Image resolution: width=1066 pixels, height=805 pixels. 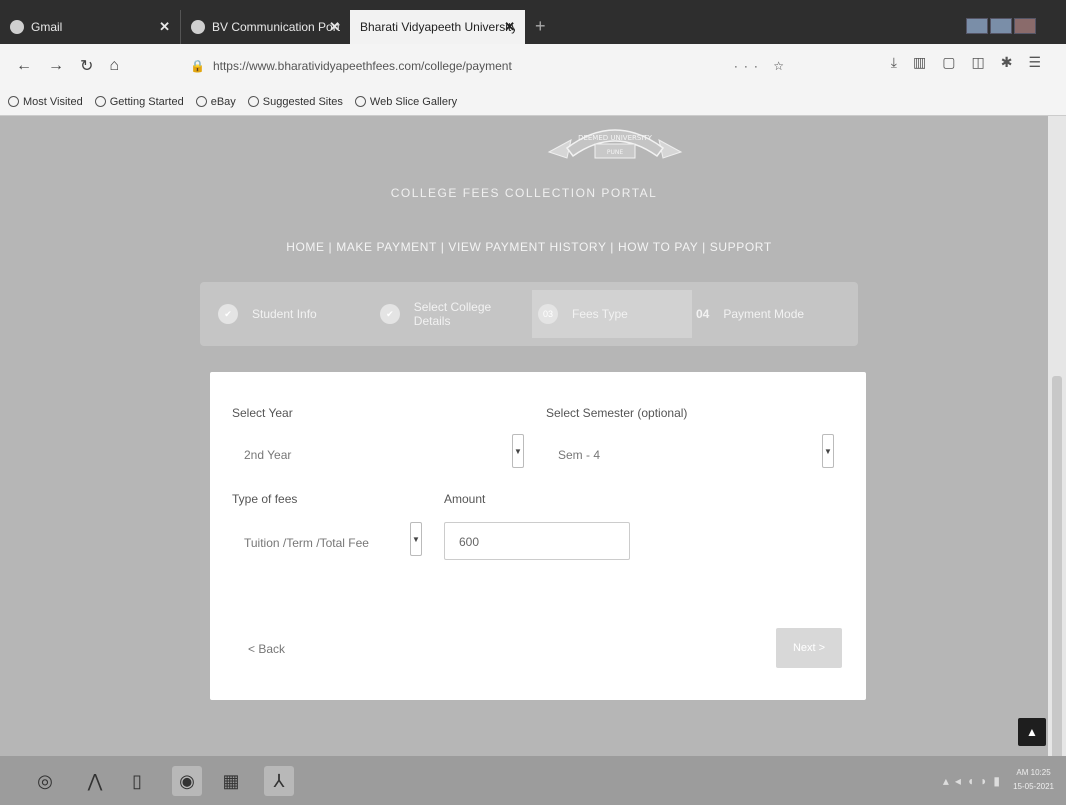 I want to click on tab-label: Bharati Vidyapeeth University, so click(x=437, y=27).